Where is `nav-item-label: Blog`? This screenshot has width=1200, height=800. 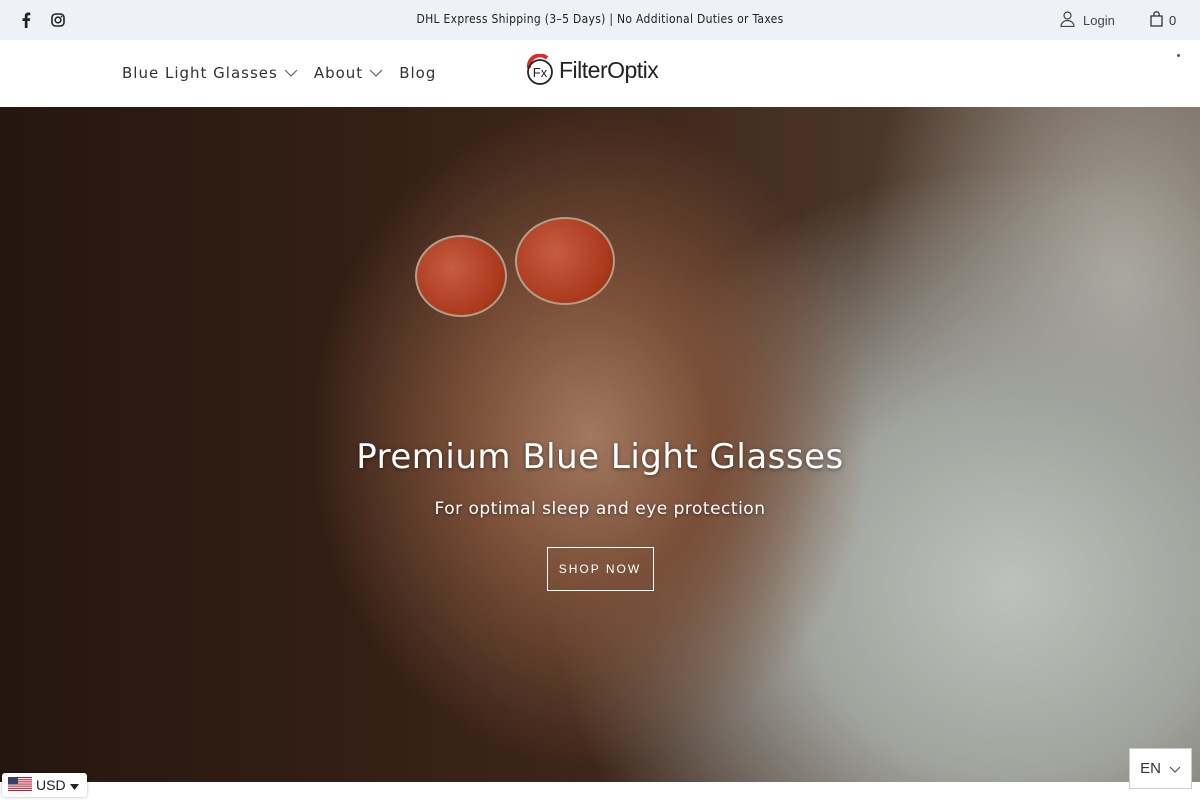
nav-item-label: Blog is located at coordinates (418, 73).